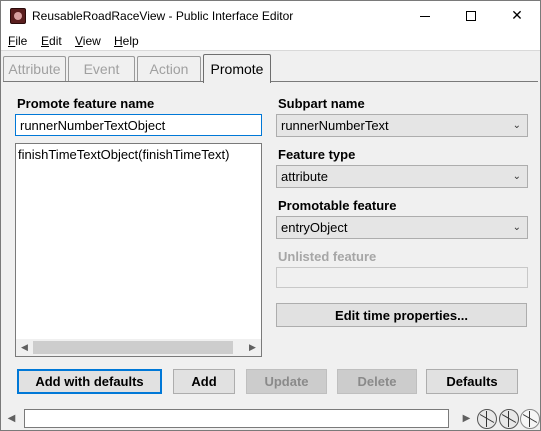  I want to click on close-icon: ✕, so click(517, 16).